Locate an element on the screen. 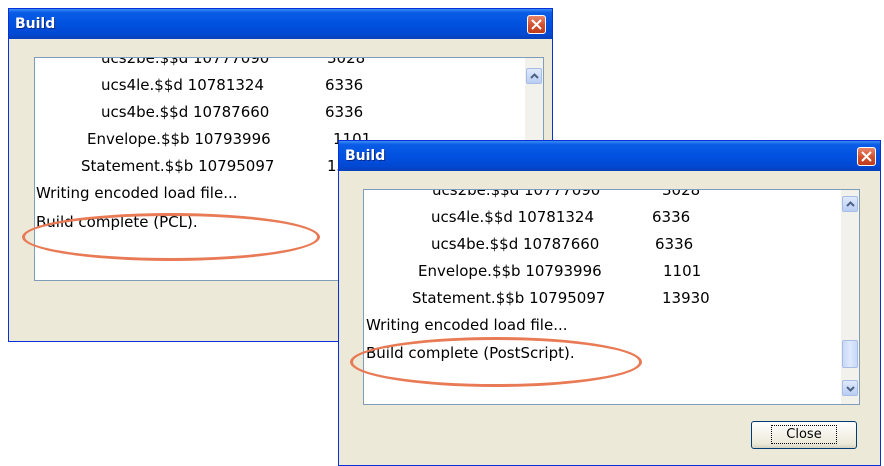  chevron-down-icon is located at coordinates (850, 389).